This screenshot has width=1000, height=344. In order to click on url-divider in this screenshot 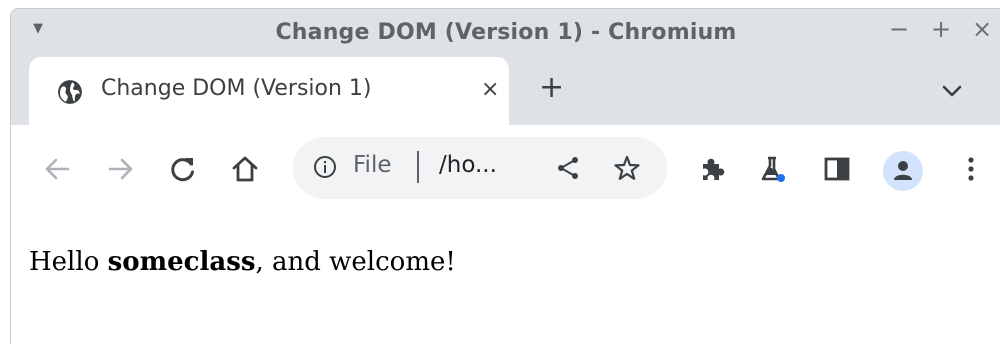, I will do `click(418, 167)`.